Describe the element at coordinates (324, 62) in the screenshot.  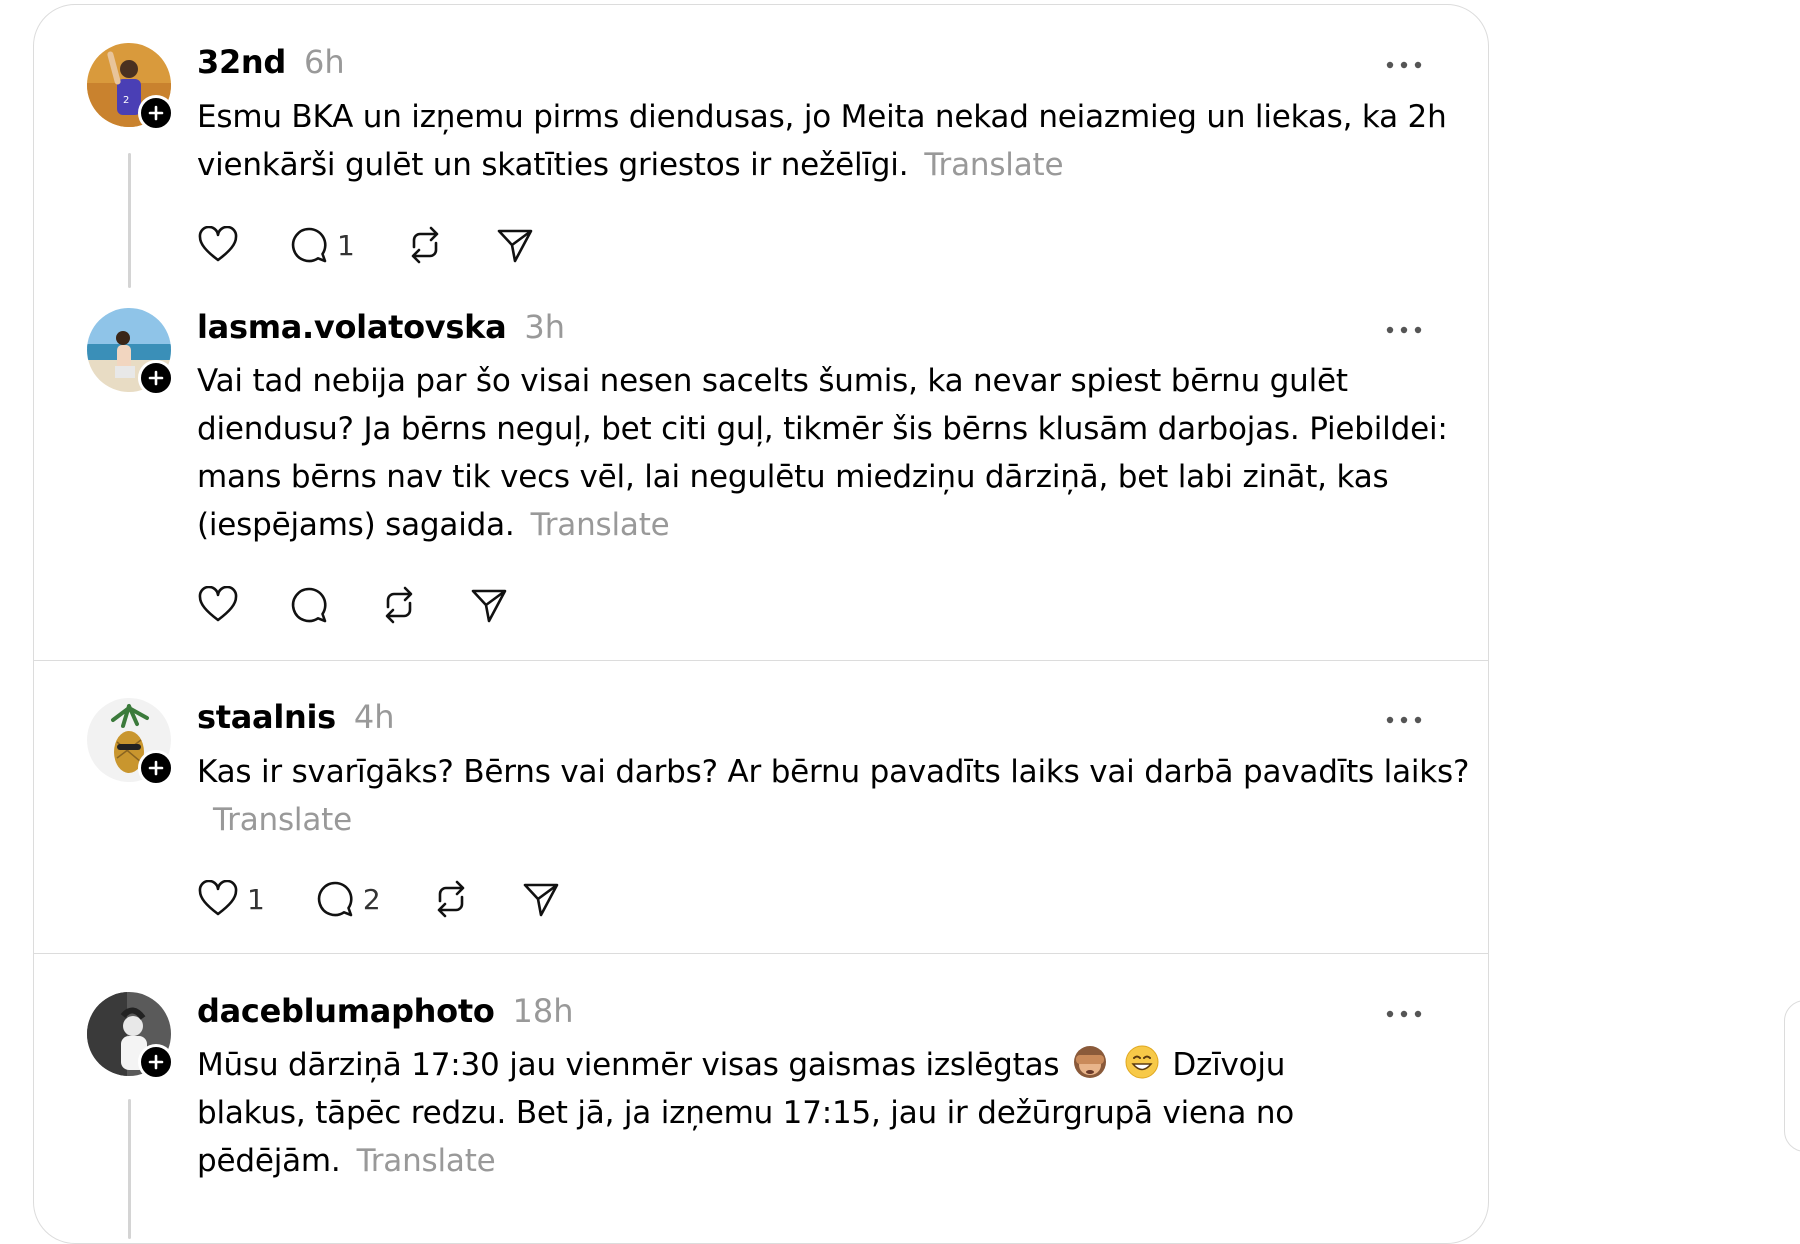
I see `timestamp: 6h` at that location.